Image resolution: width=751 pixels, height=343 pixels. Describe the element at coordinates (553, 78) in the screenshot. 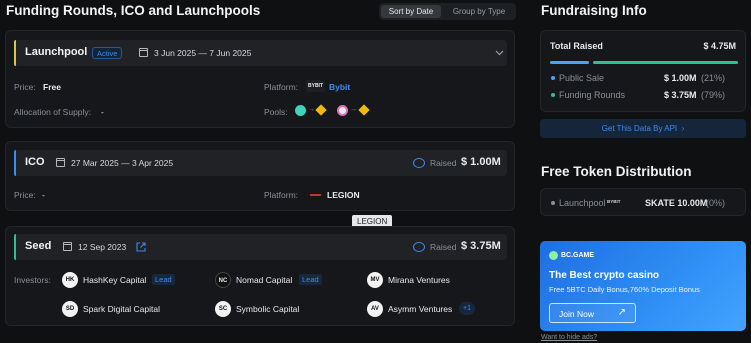

I see `public-sale-dot` at that location.